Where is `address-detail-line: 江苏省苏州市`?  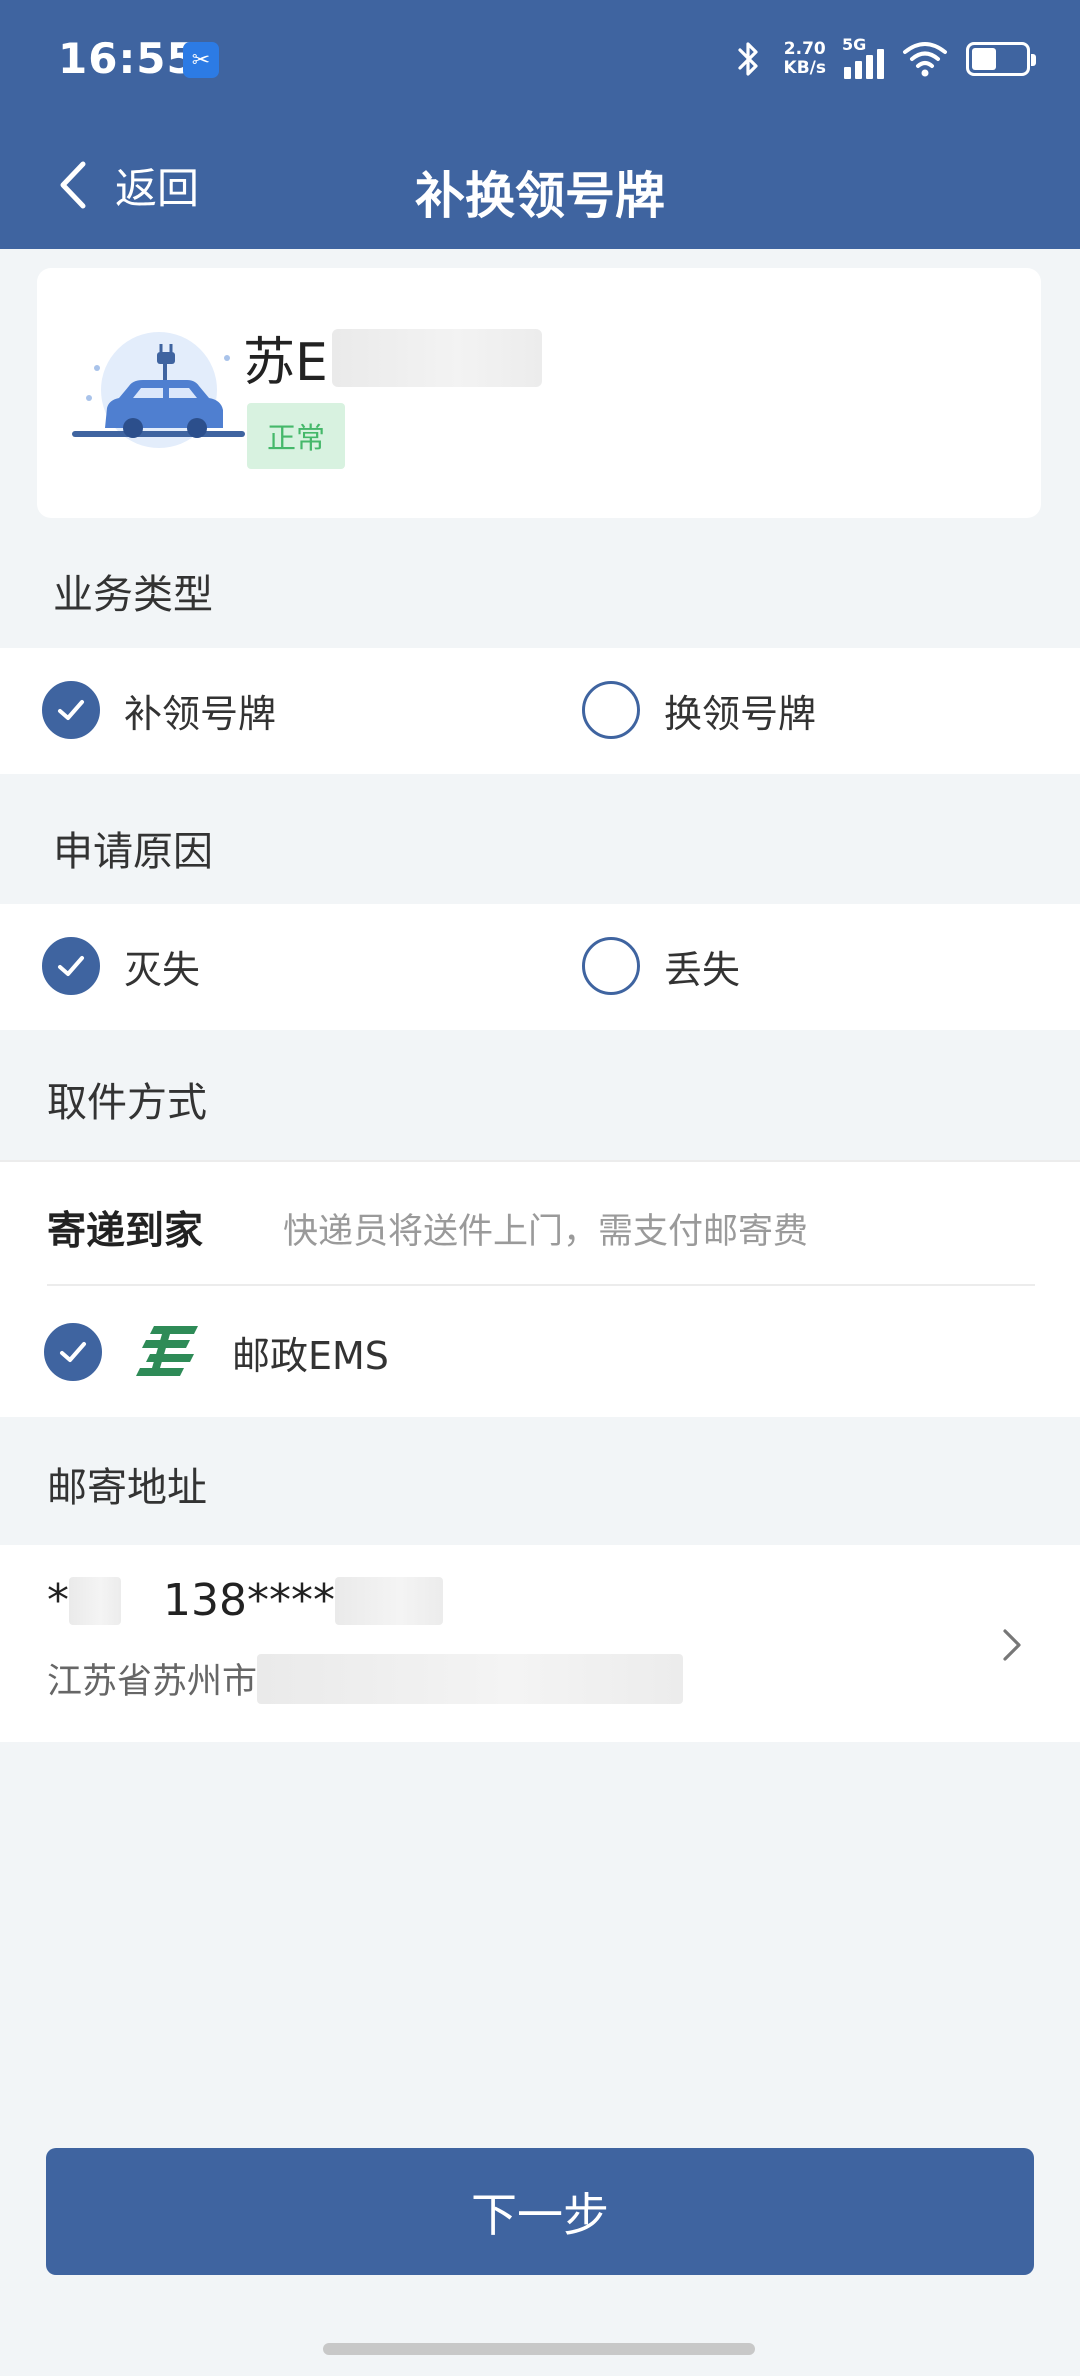
address-detail-line: 江苏省苏州市 is located at coordinates (365, 1678).